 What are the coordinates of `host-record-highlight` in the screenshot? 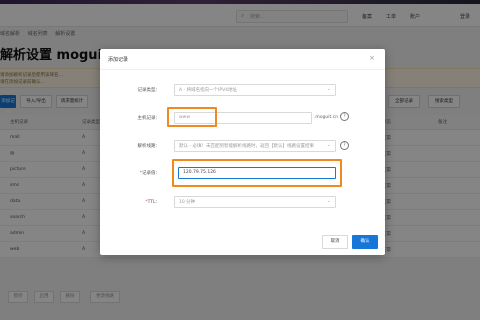 It's located at (192, 117).